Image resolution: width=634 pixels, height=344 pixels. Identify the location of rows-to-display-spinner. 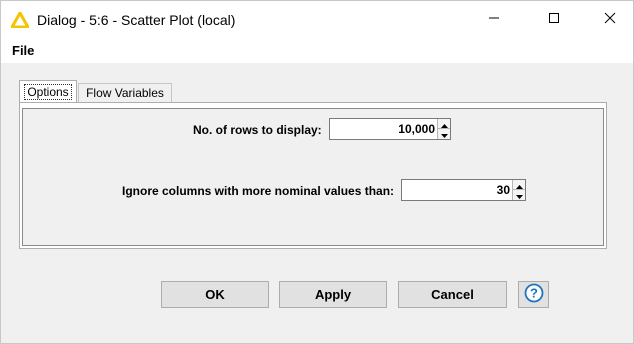
(390, 129).